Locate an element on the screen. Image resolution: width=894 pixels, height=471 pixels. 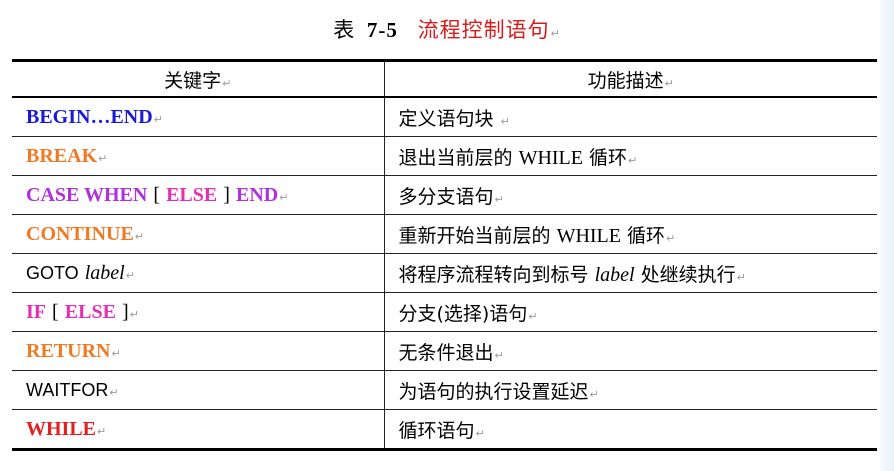
description-text: 定义语句块 is located at coordinates (446, 118).